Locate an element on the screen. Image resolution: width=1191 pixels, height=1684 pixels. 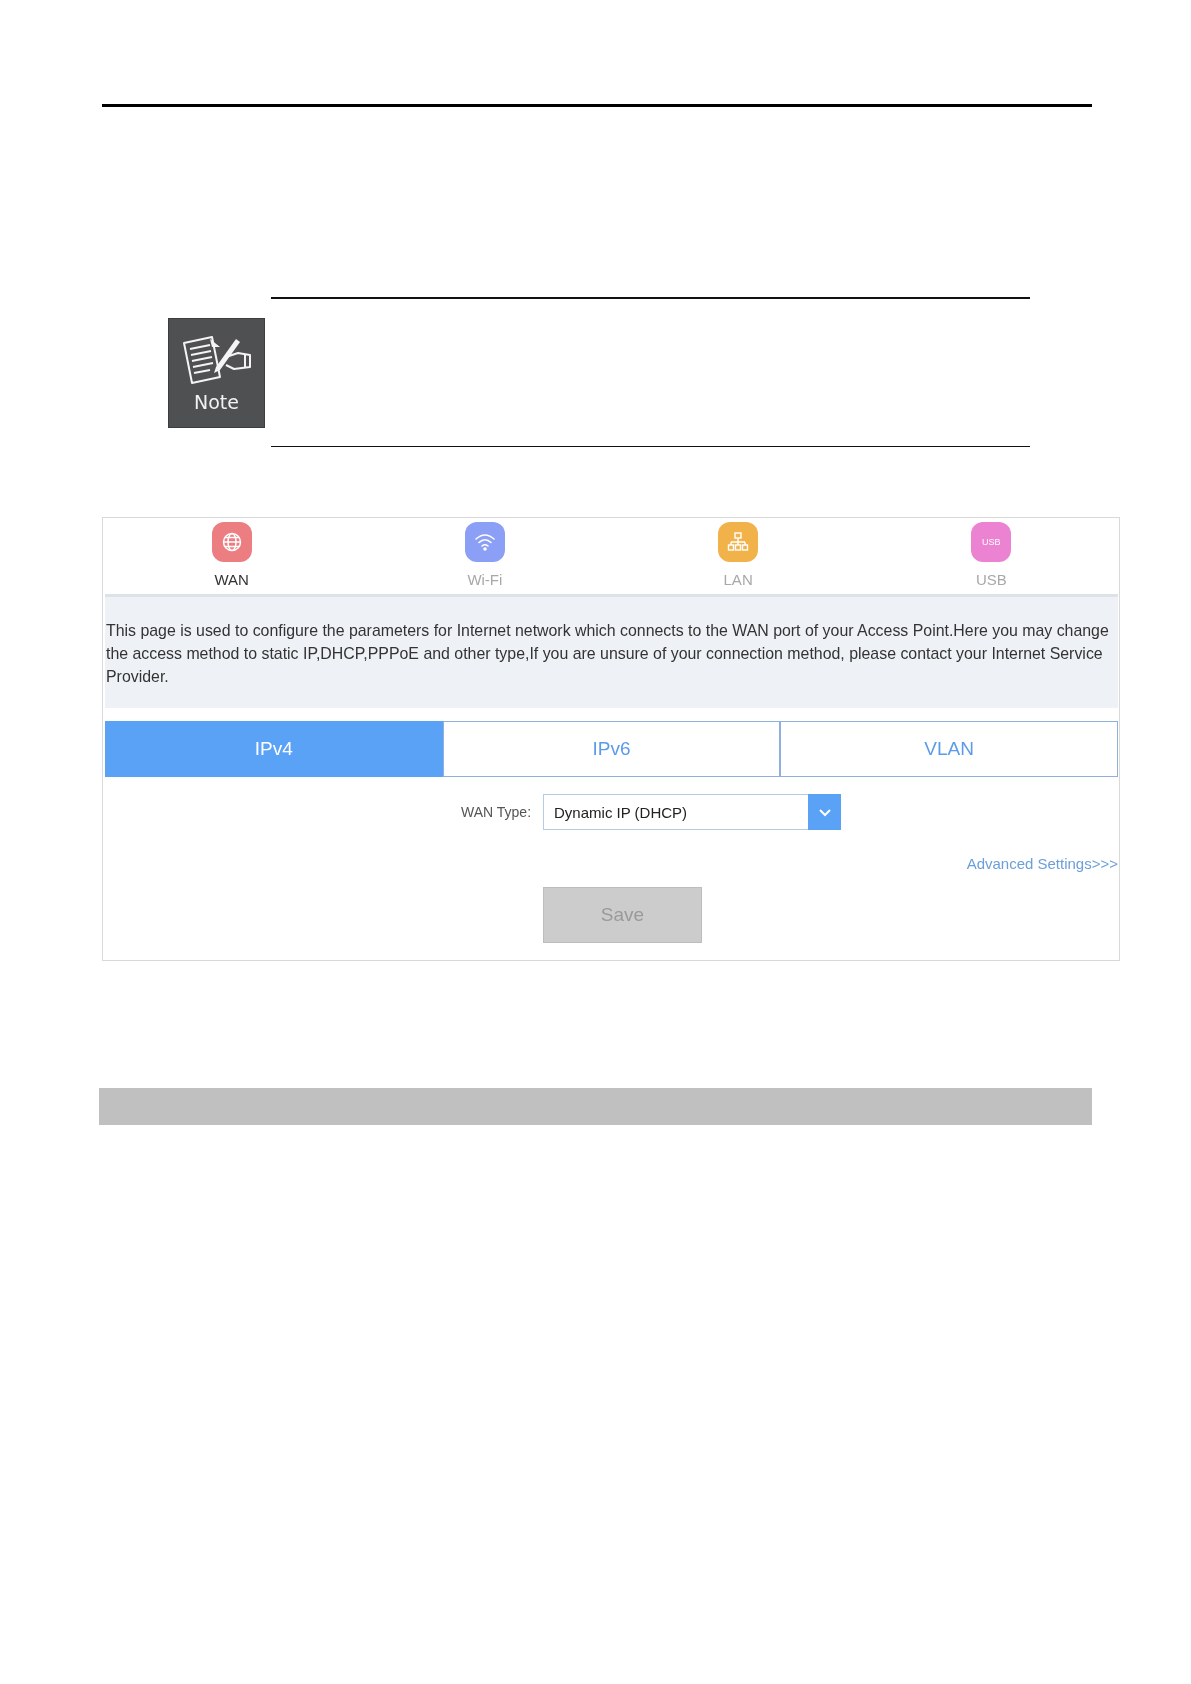
note-label: Note is located at coordinates (216, 402).